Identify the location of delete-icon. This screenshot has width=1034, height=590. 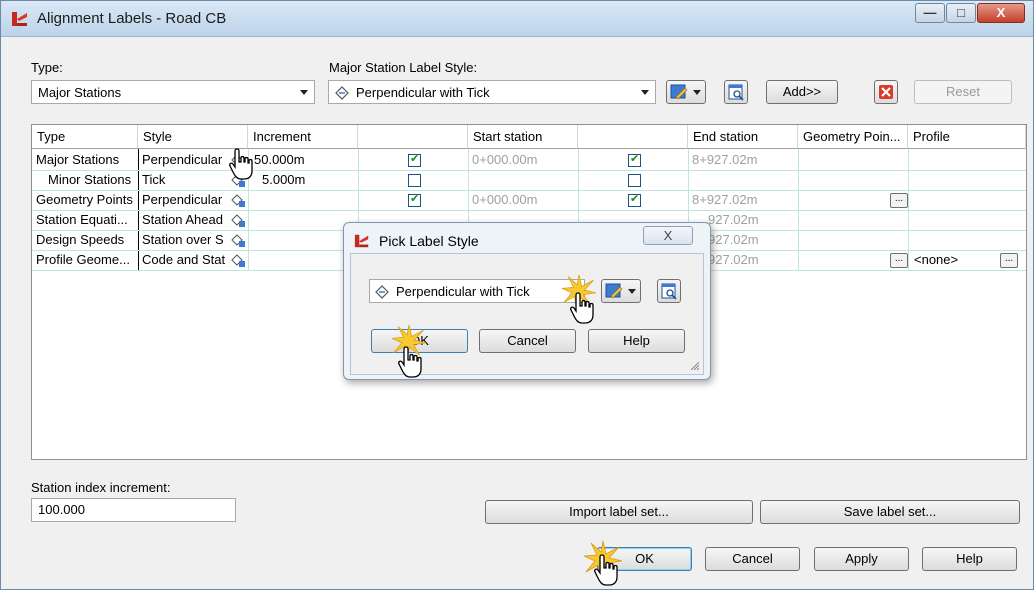
(886, 92).